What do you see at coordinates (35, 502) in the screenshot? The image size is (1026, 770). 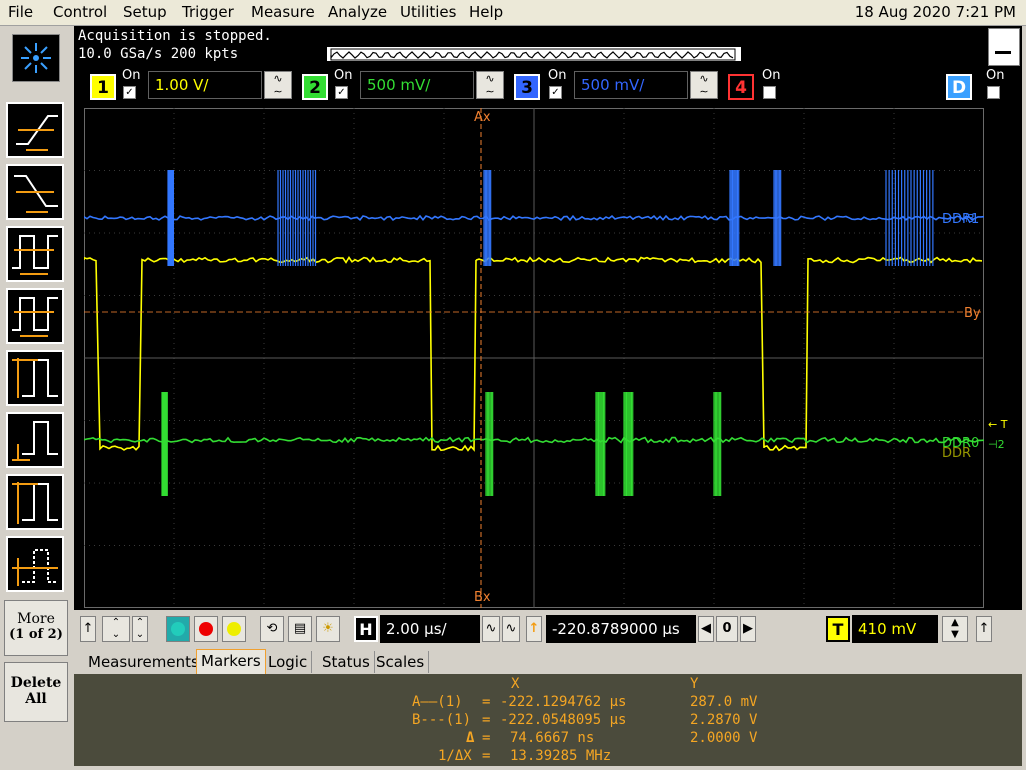 I see `maximum-icon` at bounding box center [35, 502].